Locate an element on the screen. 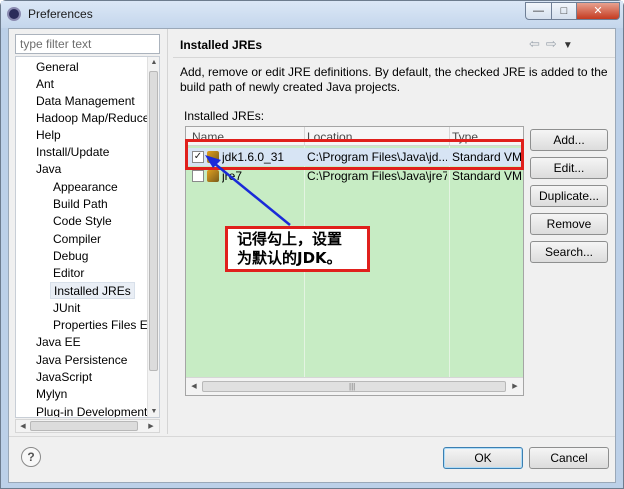 The image size is (624, 489). tree-item-java: Java is located at coordinates (48, 169).